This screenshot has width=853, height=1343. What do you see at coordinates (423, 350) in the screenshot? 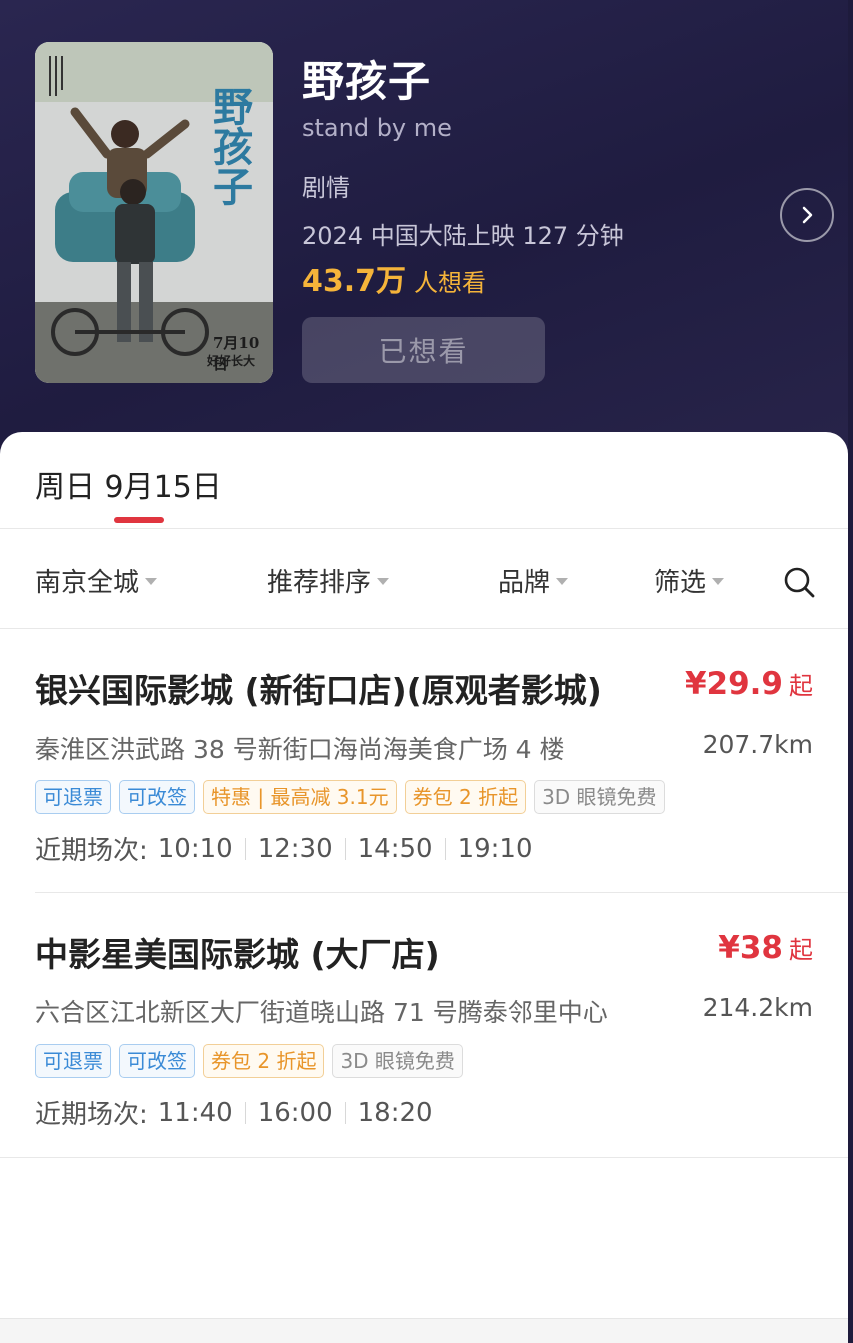
I see `wanted-button: 已想看` at bounding box center [423, 350].